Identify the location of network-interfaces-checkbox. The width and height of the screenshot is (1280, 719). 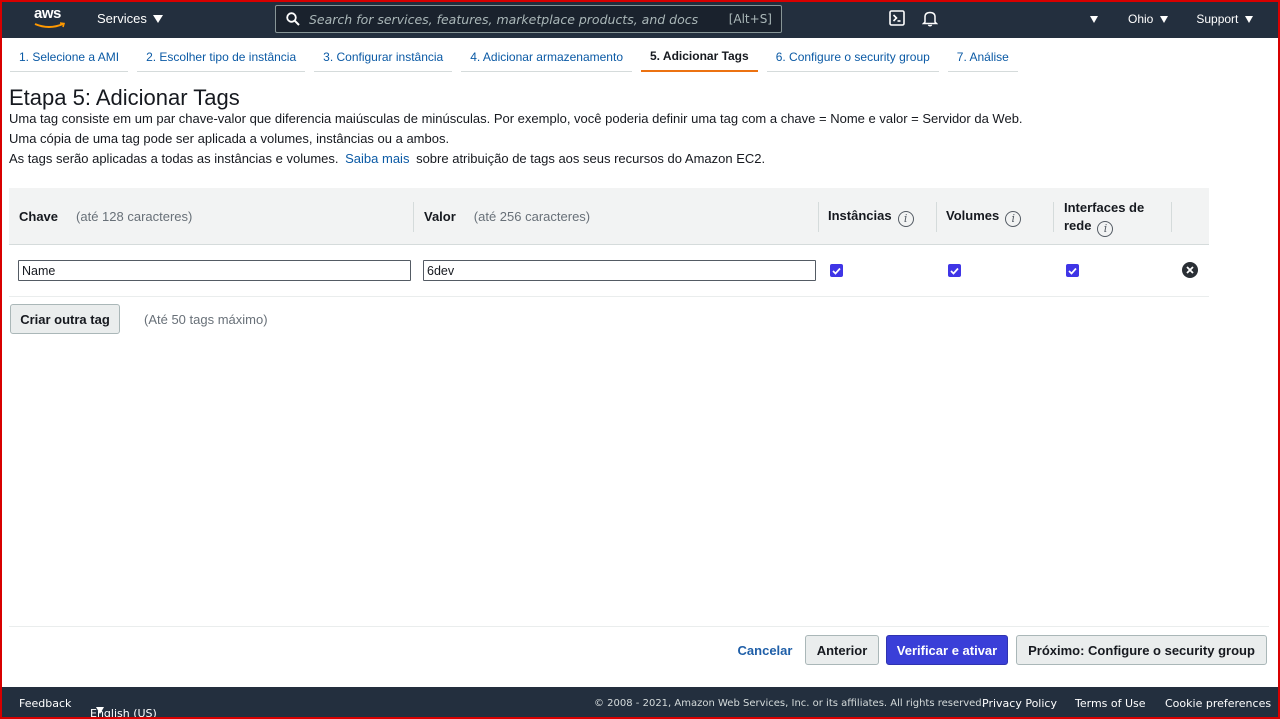
(1072, 270).